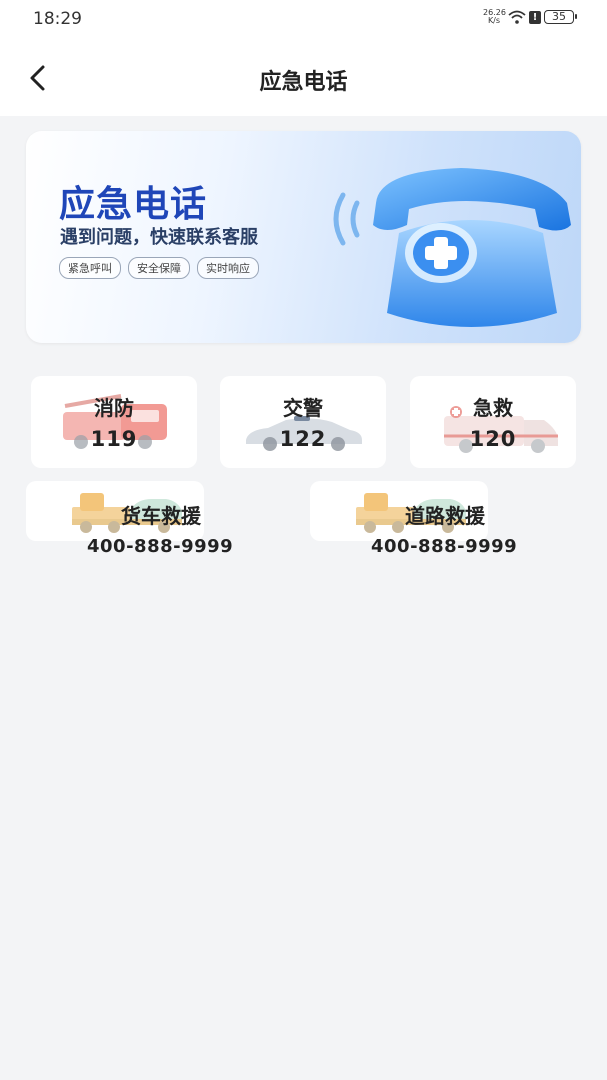 This screenshot has width=607, height=1080. What do you see at coordinates (493, 439) in the screenshot?
I see `service-number: 120` at bounding box center [493, 439].